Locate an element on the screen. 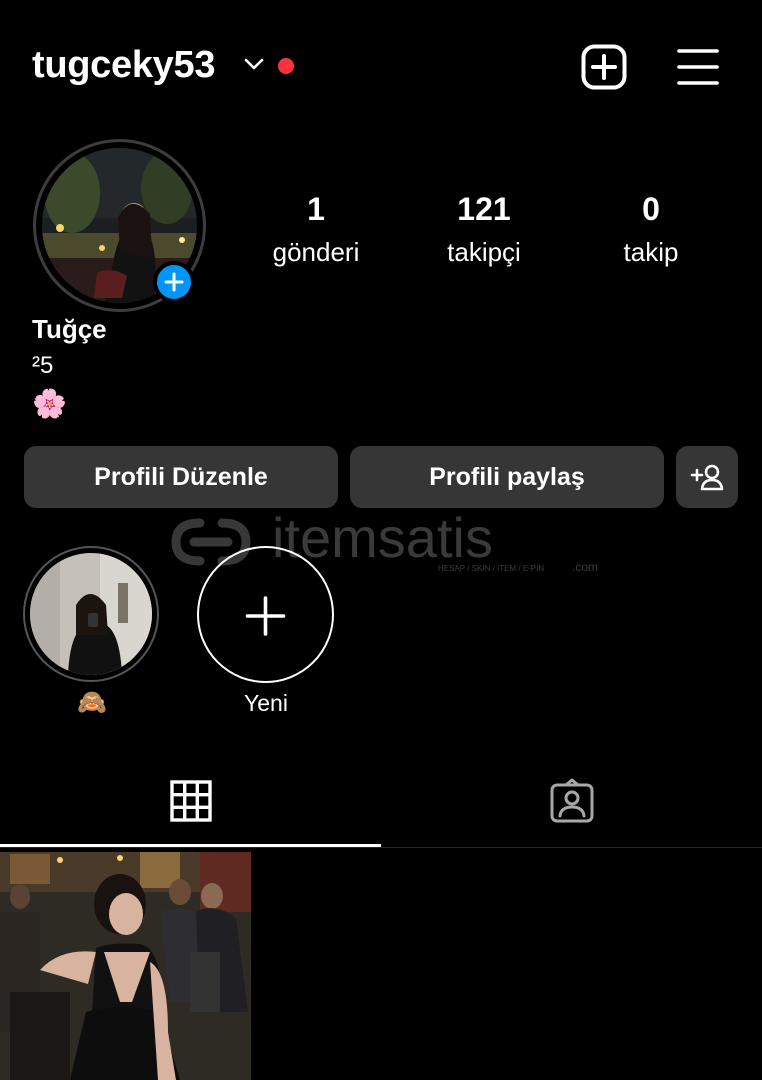 The height and width of the screenshot is (1080, 762). plus-icon is located at coordinates (265, 616).